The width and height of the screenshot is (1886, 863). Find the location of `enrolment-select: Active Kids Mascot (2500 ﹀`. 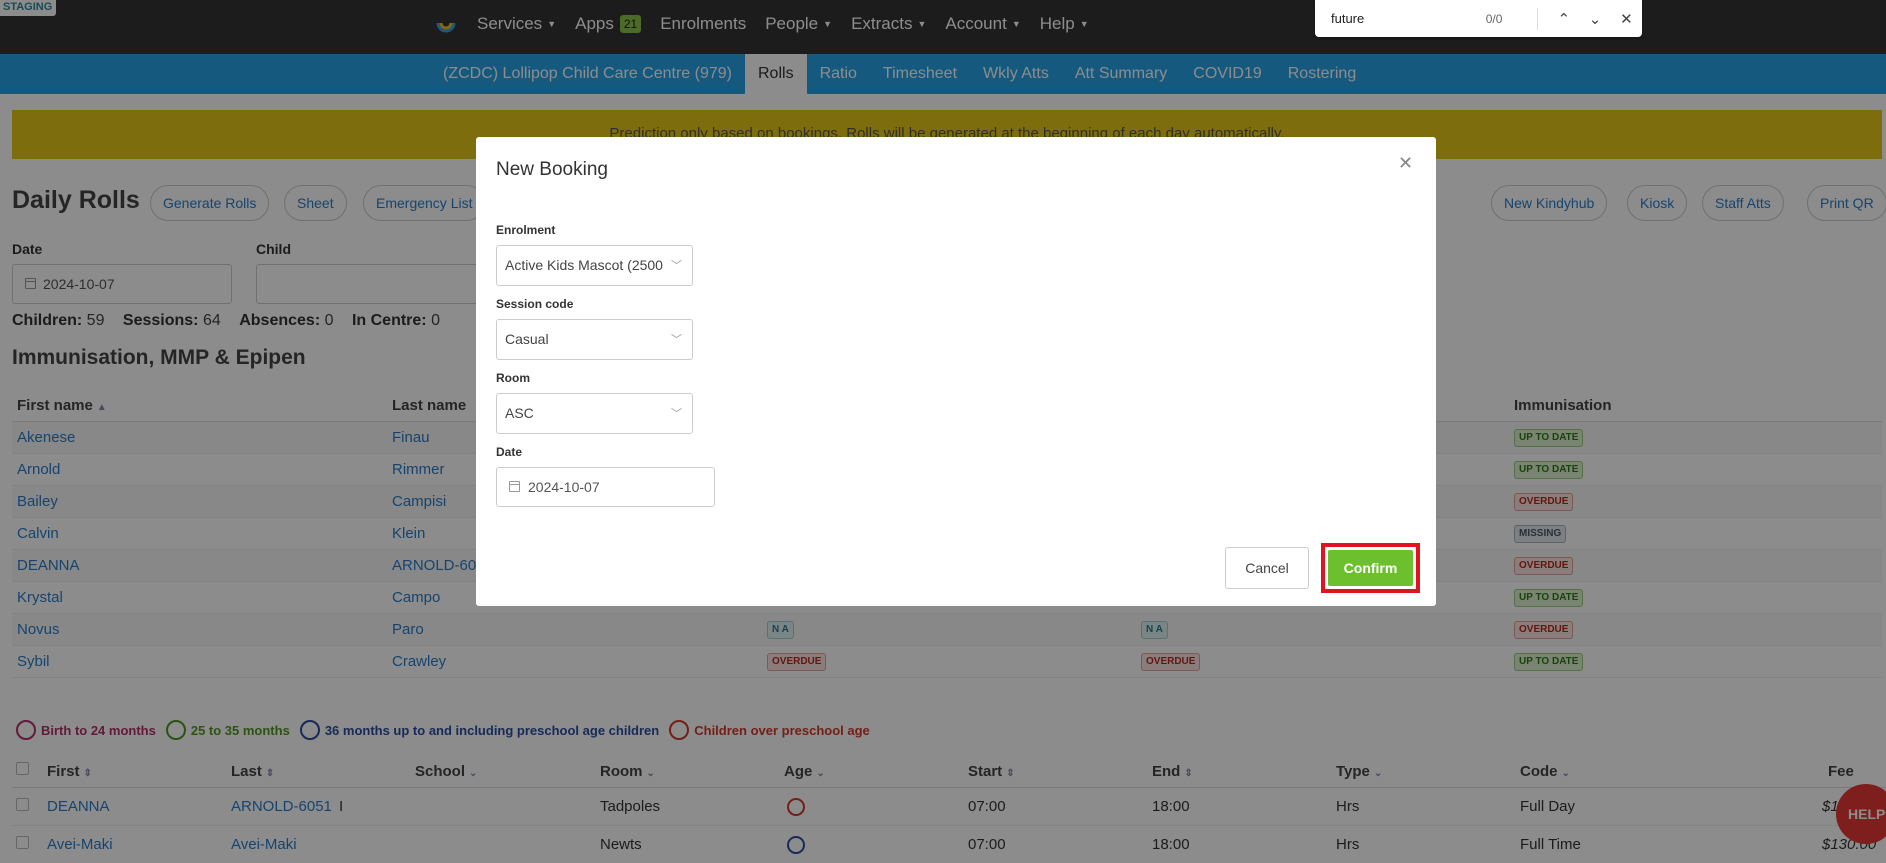

enrolment-select: Active Kids Mascot (2500 ﹀ is located at coordinates (594, 265).